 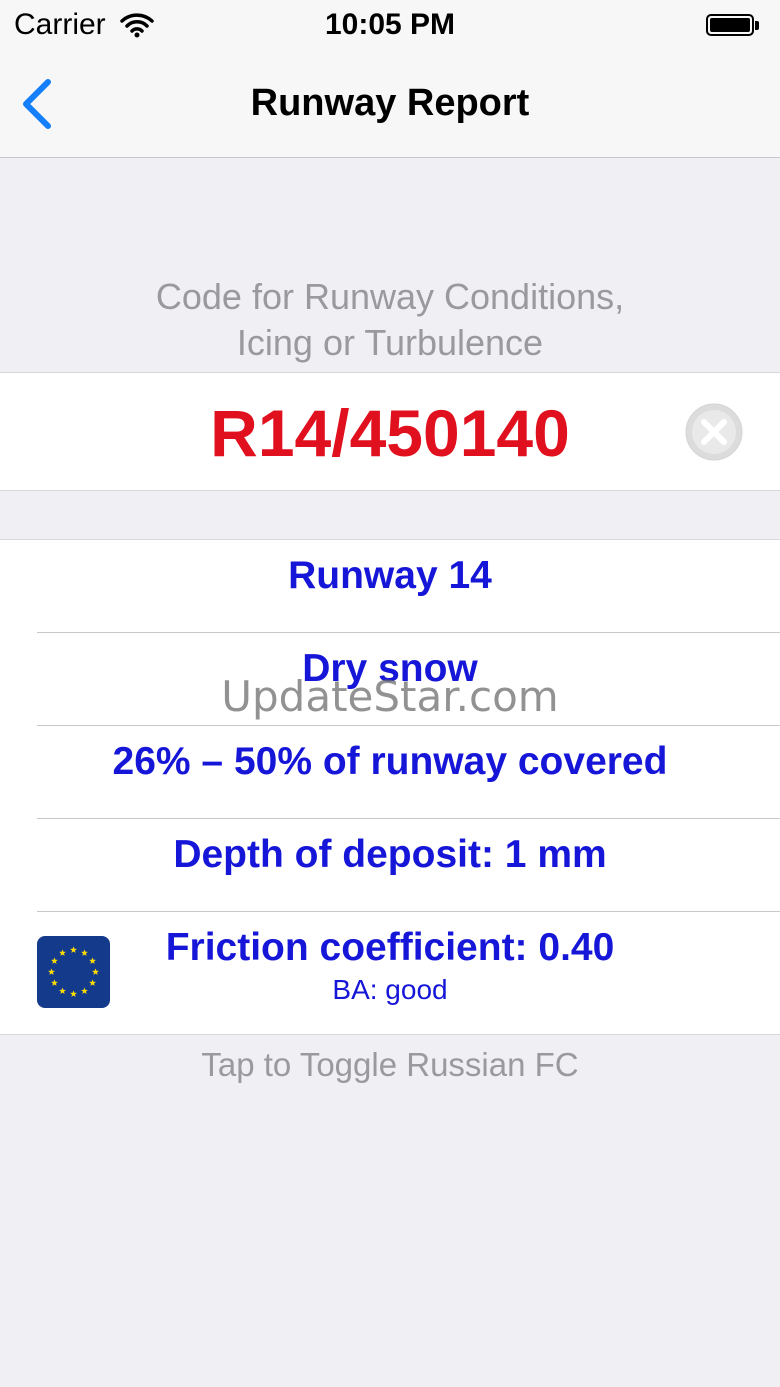 I want to click on result-depth: Depth of deposit: 1 mm, so click(x=390, y=854).